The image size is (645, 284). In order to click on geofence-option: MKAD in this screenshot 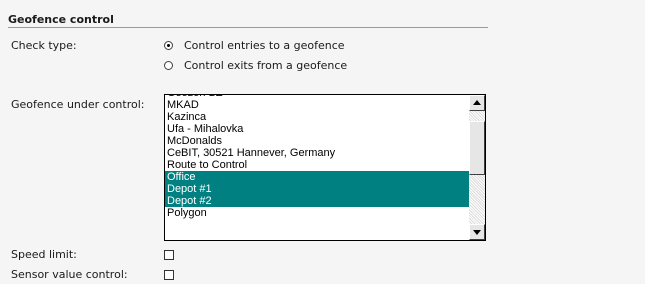, I will do `click(317, 105)`.